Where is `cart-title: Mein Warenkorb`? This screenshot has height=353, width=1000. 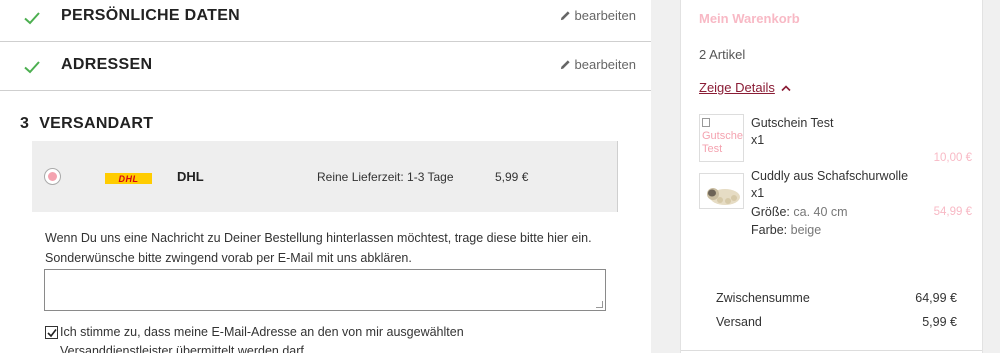 cart-title: Mein Warenkorb is located at coordinates (749, 18).